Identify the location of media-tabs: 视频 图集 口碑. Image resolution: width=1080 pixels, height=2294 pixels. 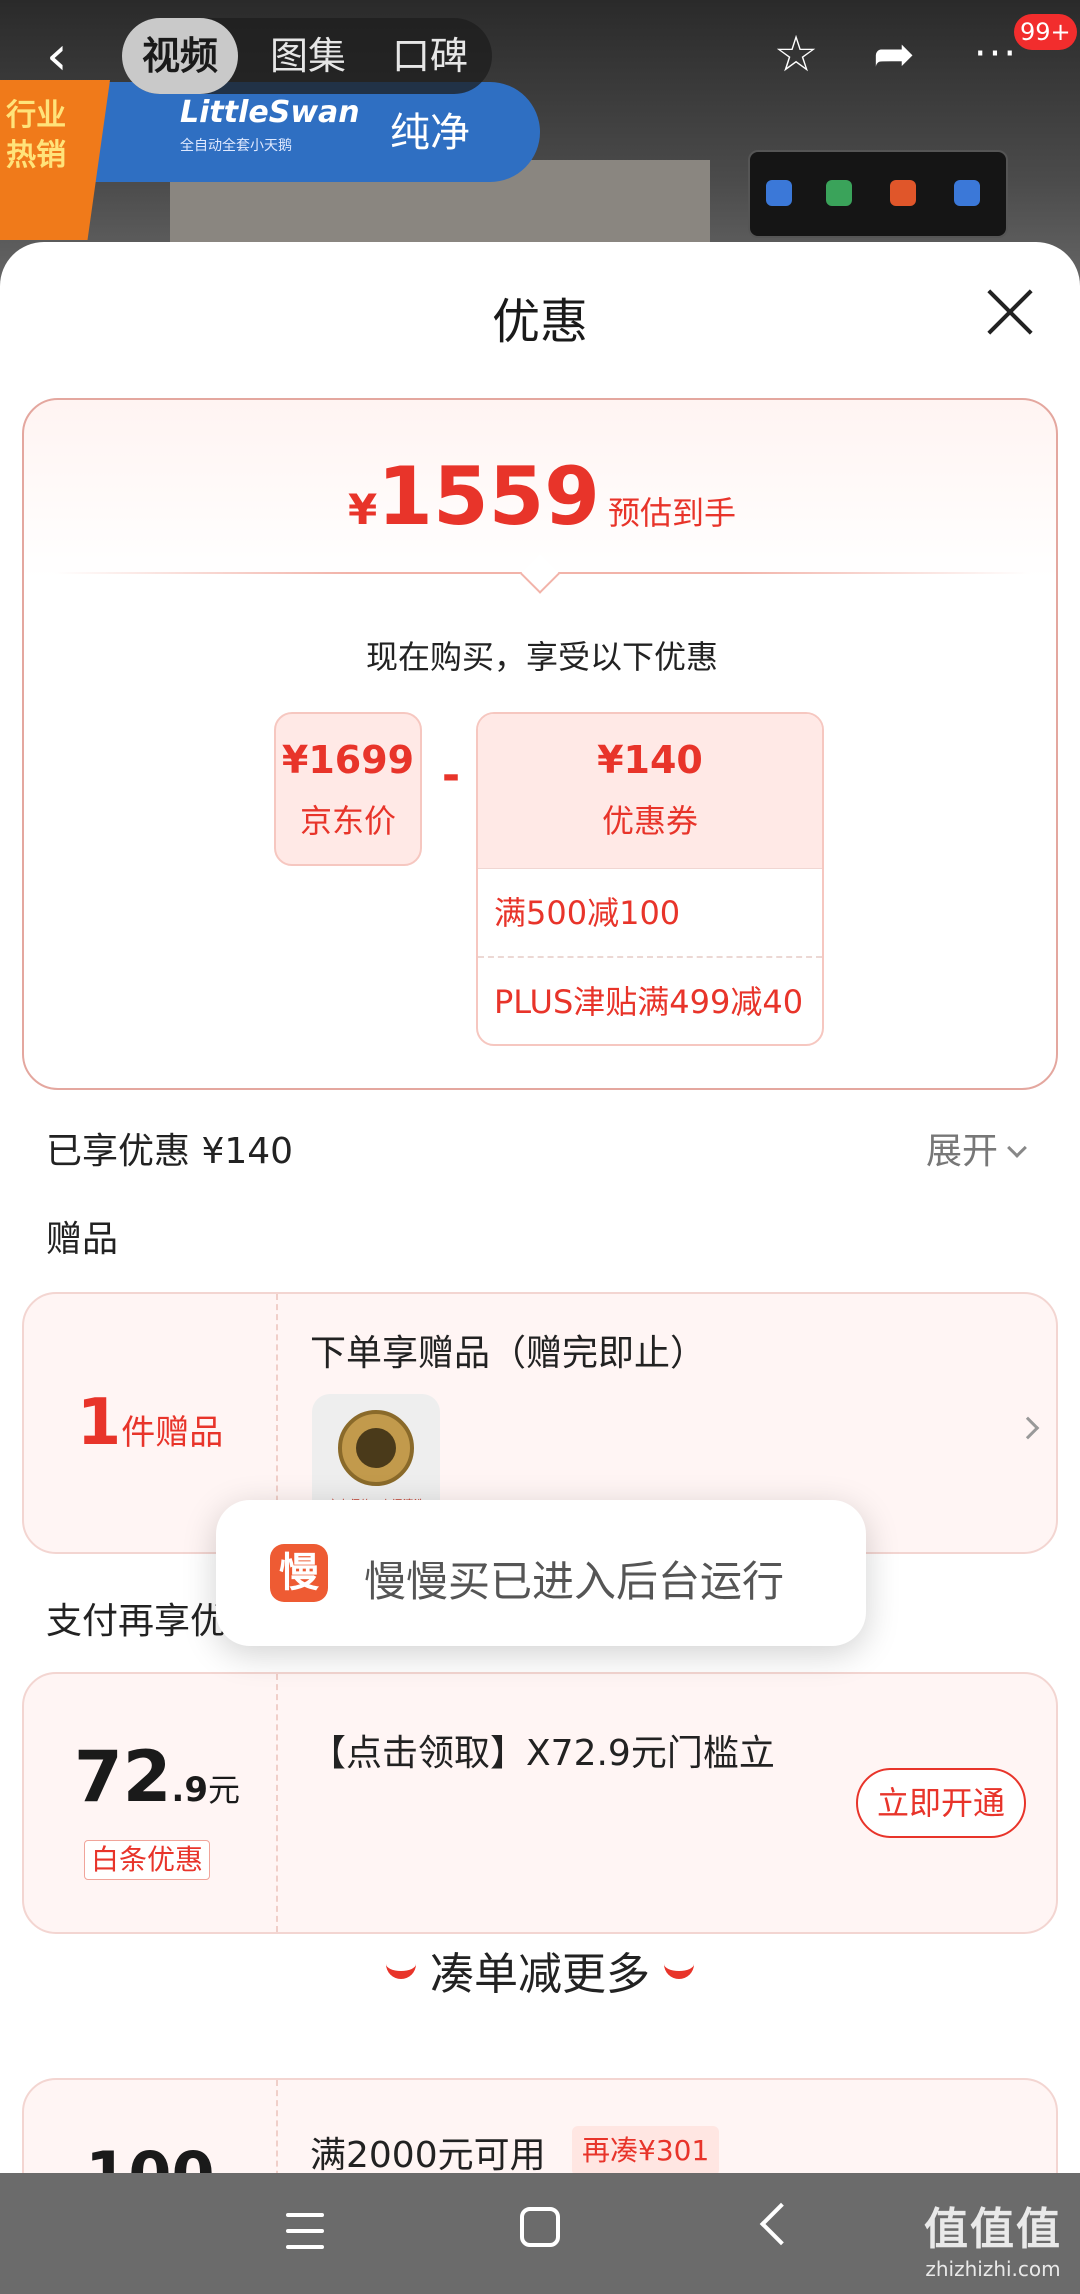
(307, 56).